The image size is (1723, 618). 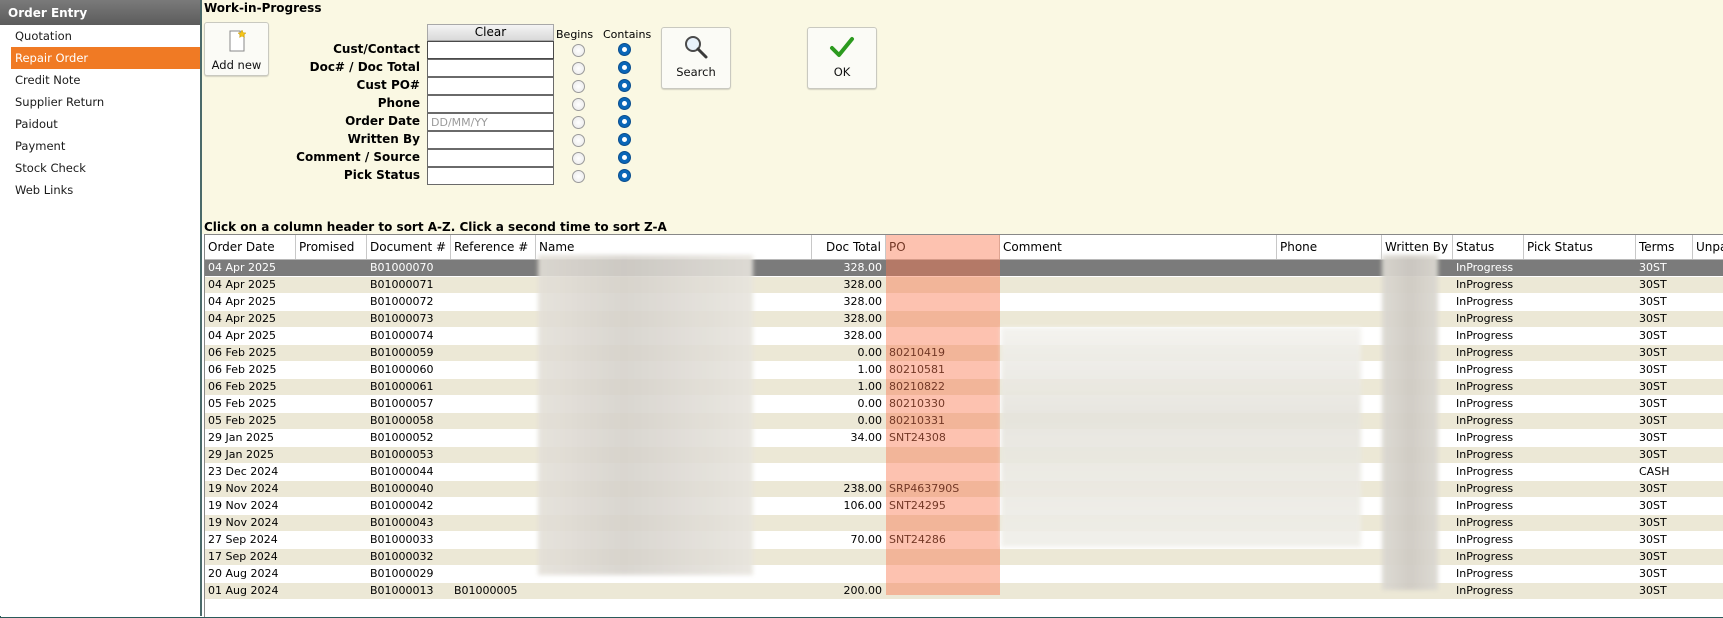 What do you see at coordinates (490, 68) in the screenshot?
I see `doc-total-input` at bounding box center [490, 68].